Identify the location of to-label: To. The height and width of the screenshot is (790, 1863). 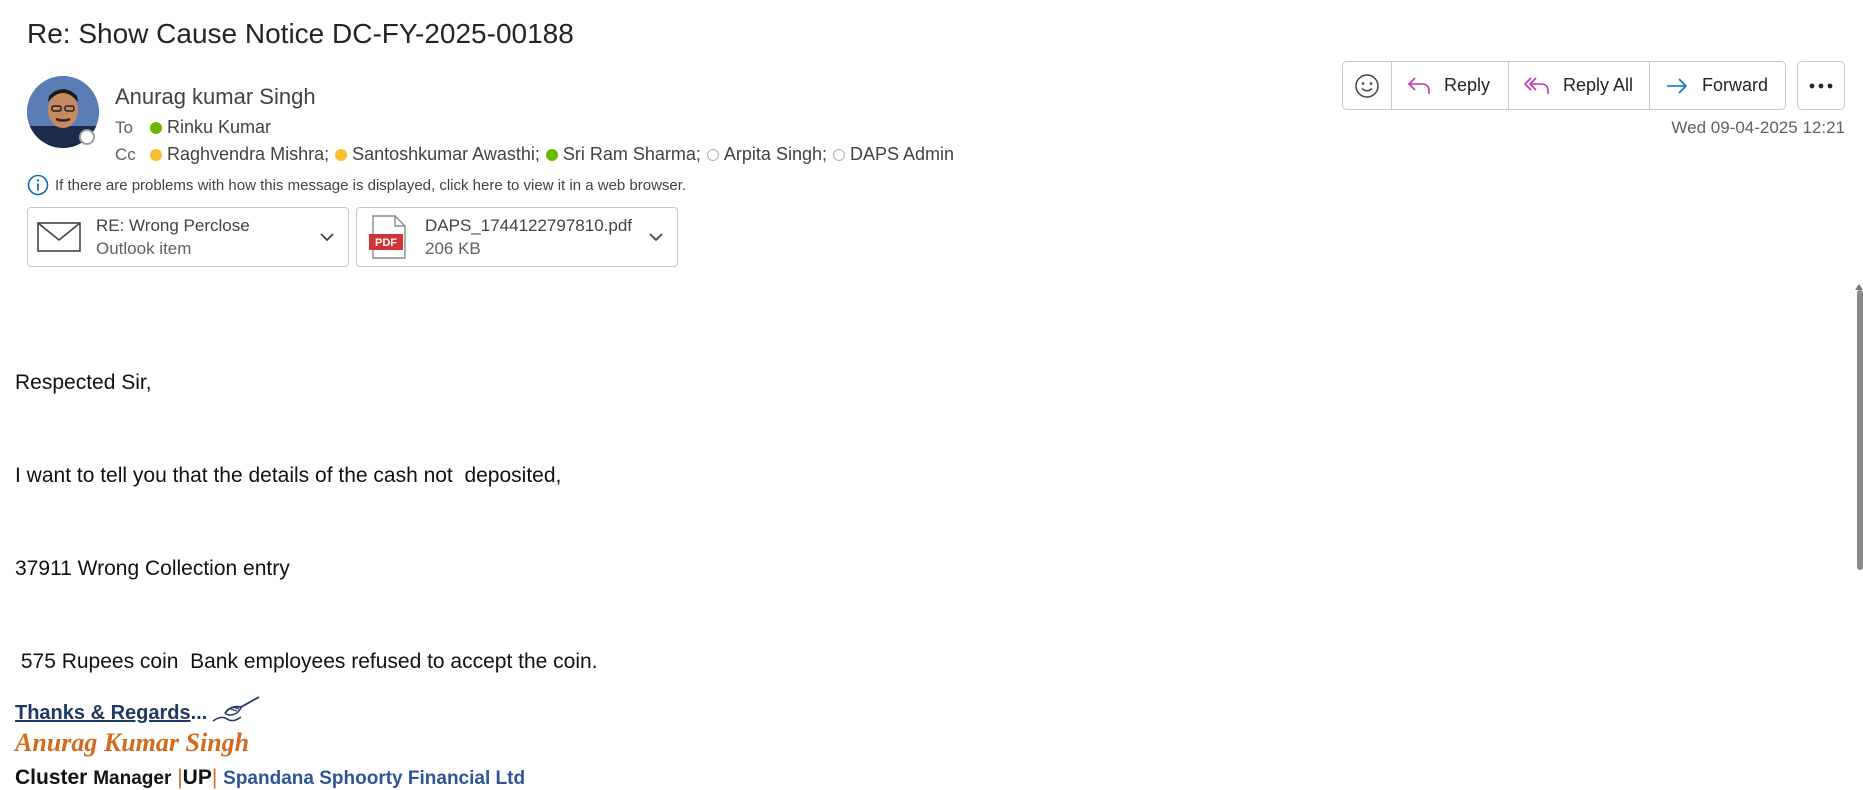
(124, 127).